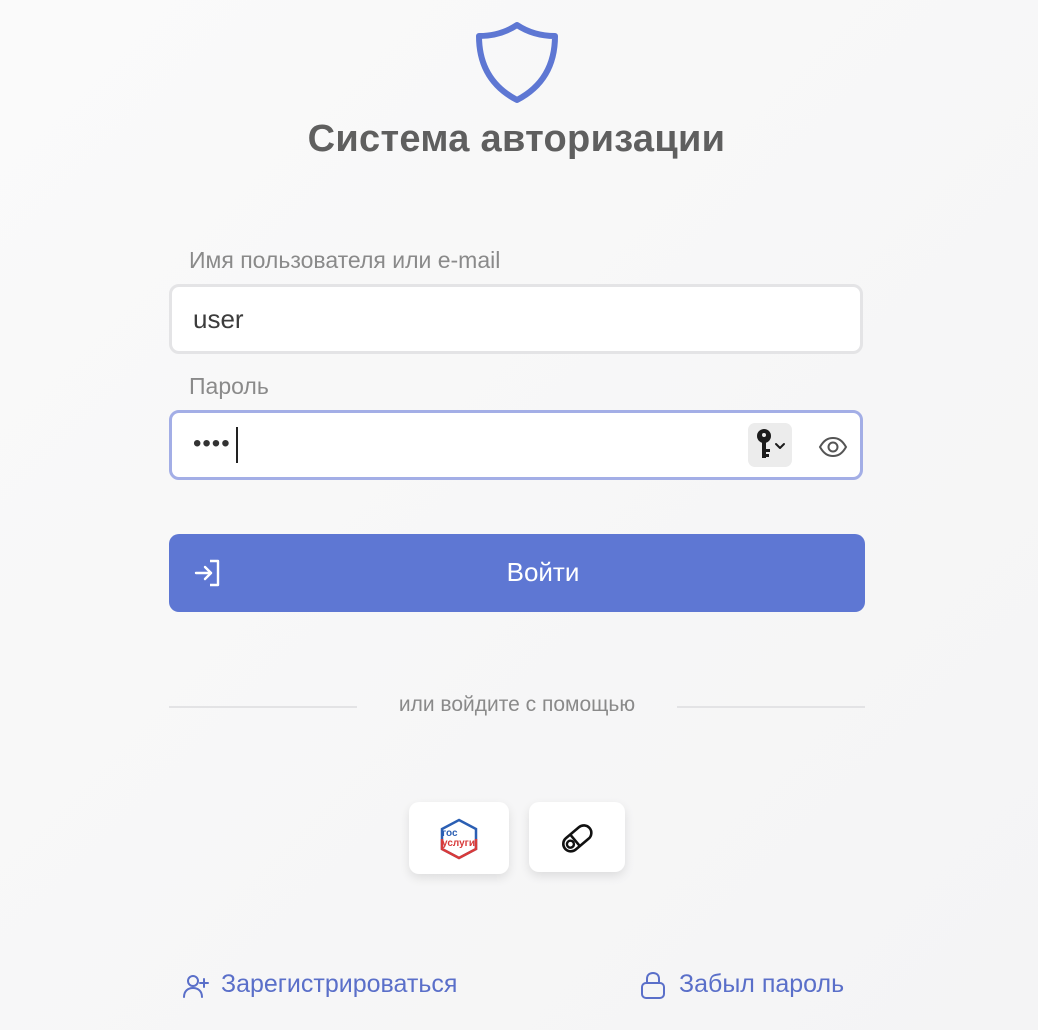  I want to click on password-field: ••••, so click(516, 445).